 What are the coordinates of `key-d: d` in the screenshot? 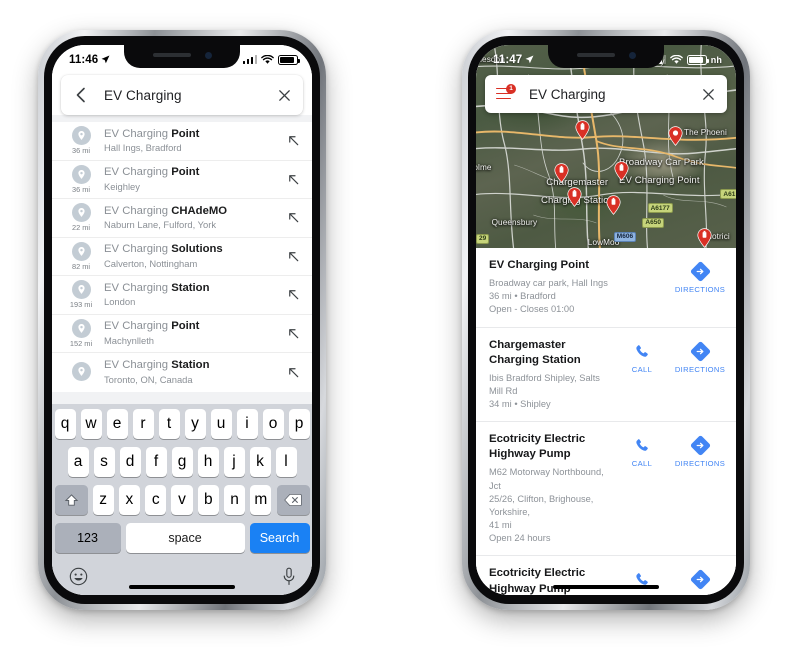 It's located at (130, 462).